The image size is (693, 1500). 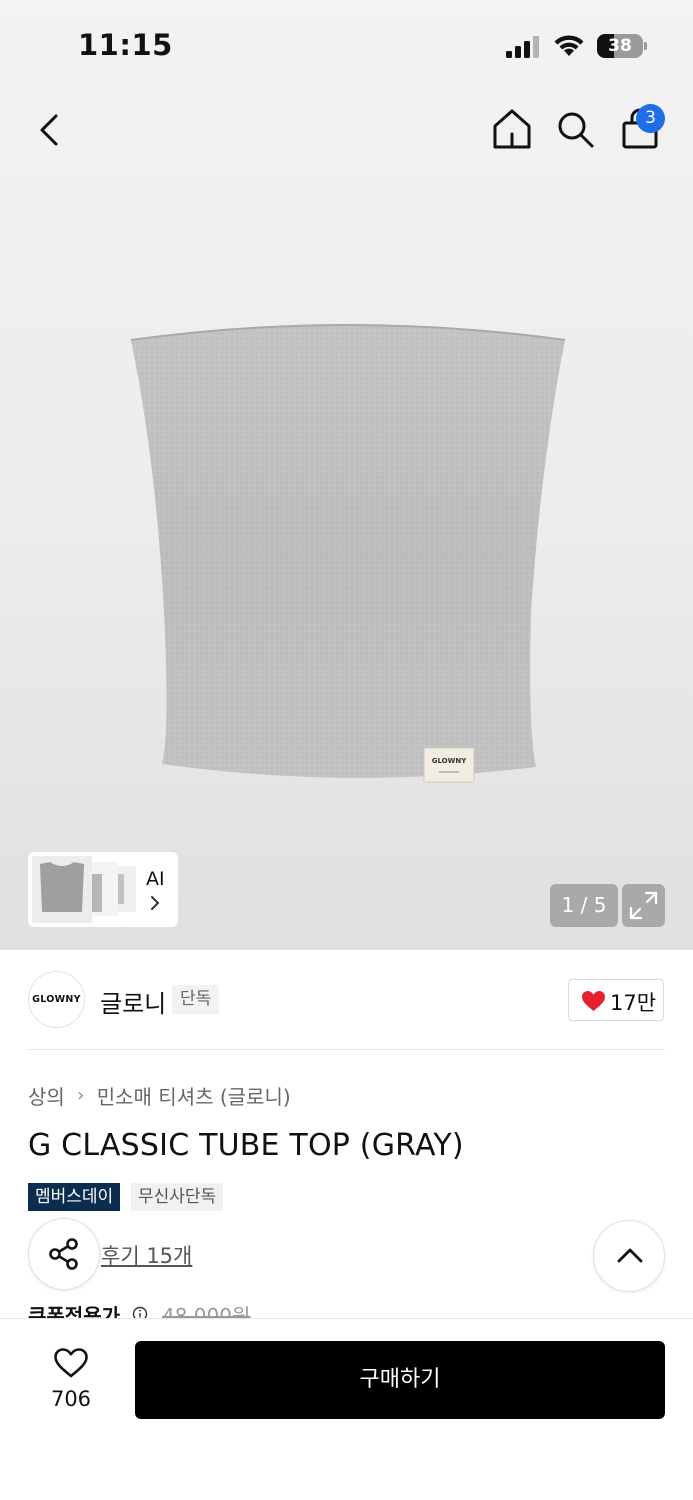 I want to click on ai-recommendation: AI, so click(x=103, y=889).